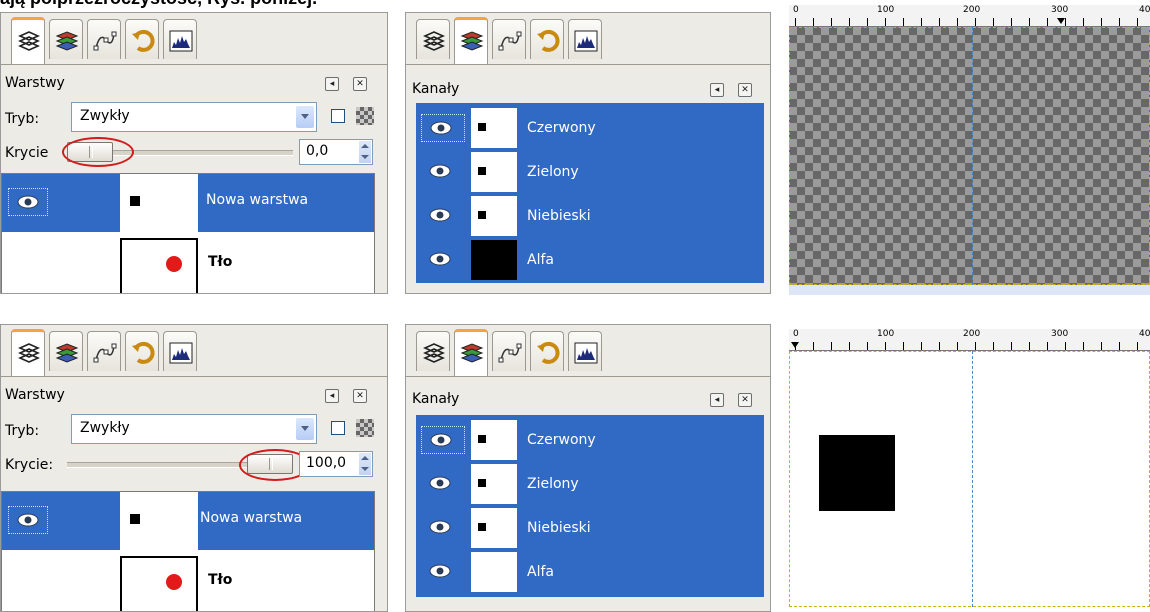 This screenshot has height=612, width=1150. Describe the element at coordinates (969, 340) in the screenshot. I see `horizontal-ruler: 0 100 200 300 40` at that location.